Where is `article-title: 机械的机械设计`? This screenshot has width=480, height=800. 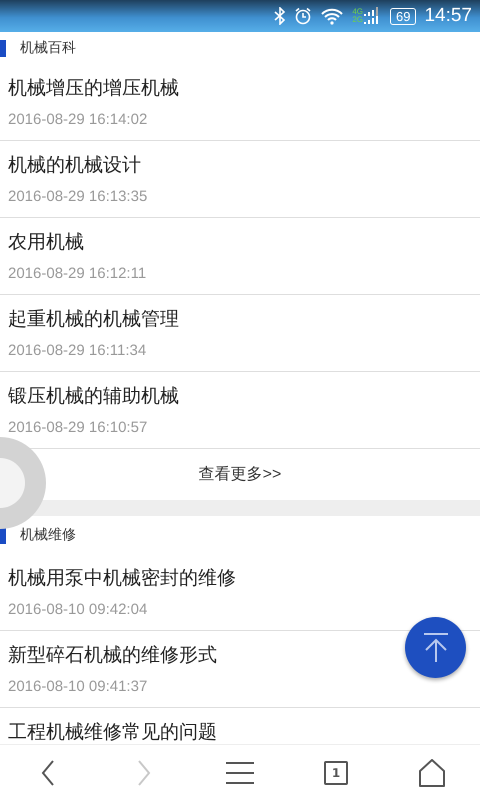 article-title: 机械的机械设计 is located at coordinates (240, 166).